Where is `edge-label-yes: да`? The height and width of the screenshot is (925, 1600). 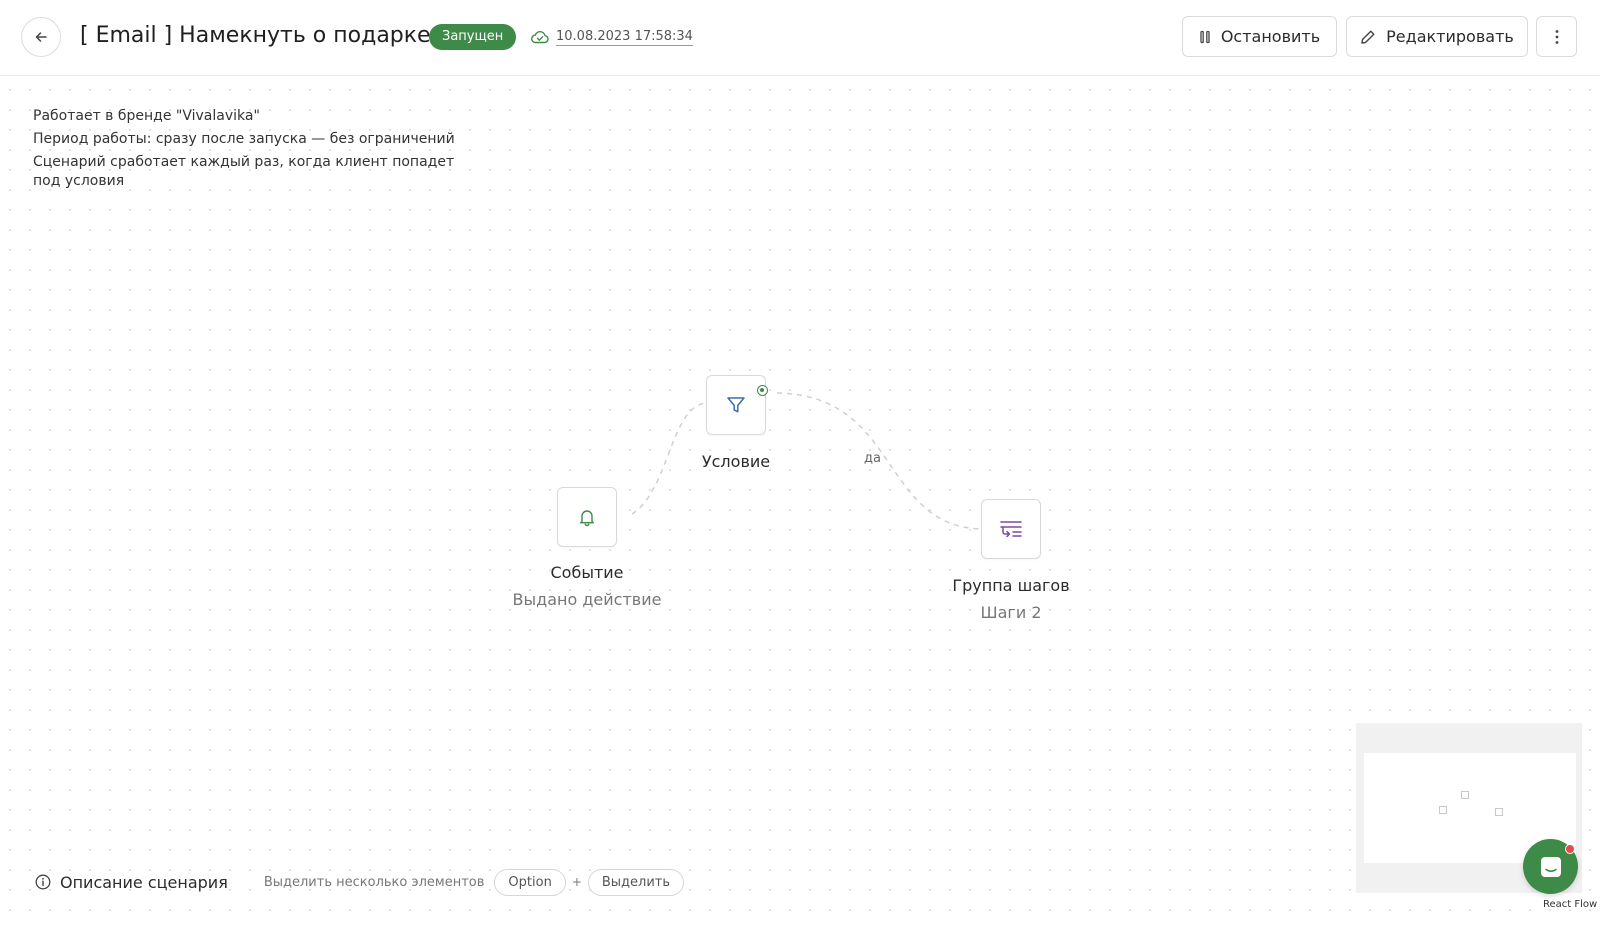 edge-label-yes: да is located at coordinates (872, 458).